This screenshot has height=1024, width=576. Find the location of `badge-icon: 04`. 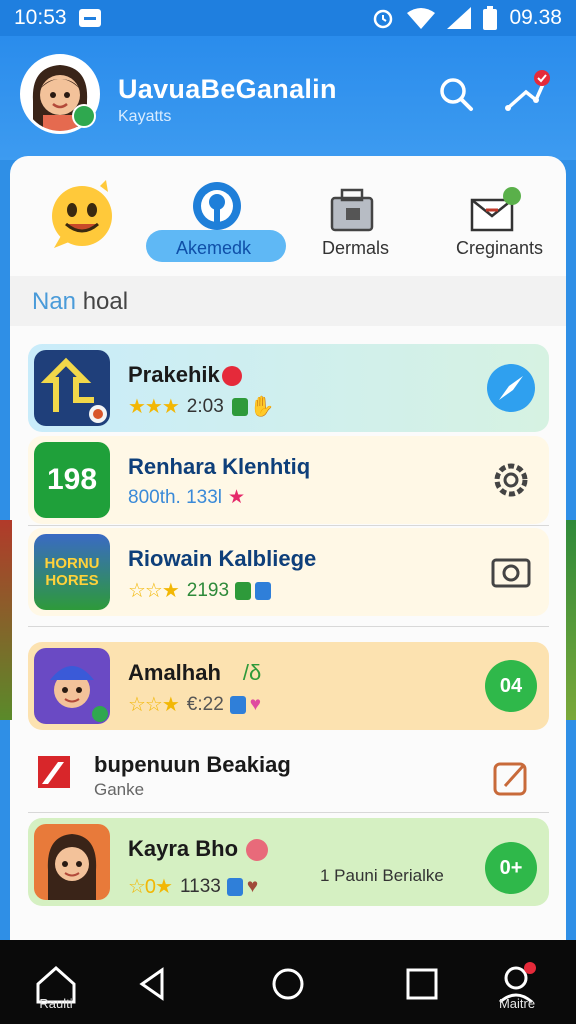

badge-icon: 04 is located at coordinates (511, 686).